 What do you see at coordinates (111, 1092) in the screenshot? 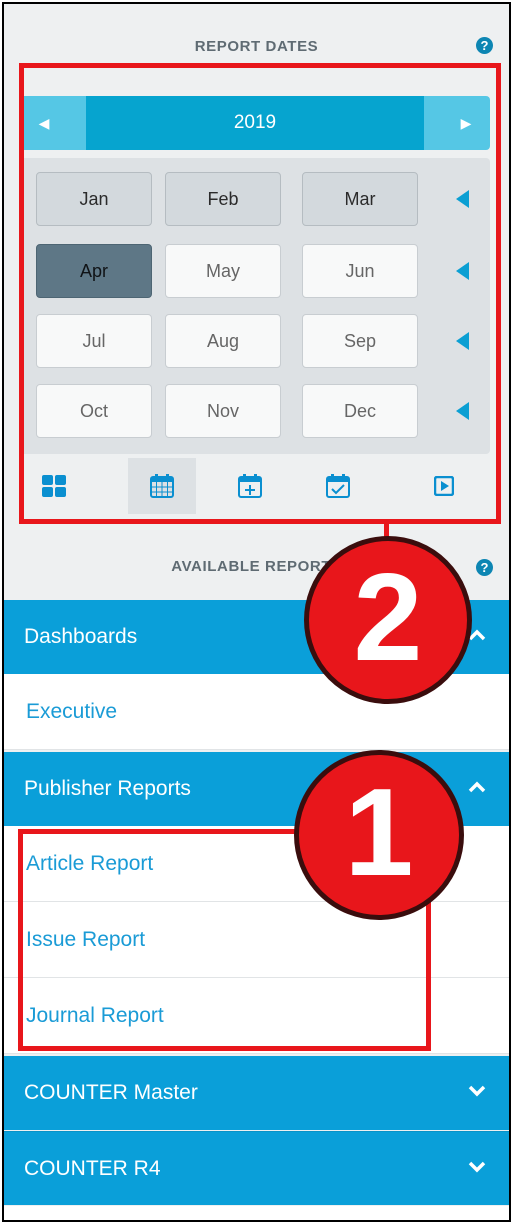
I see `accordion-counter-master-label: COUNTER Master` at bounding box center [111, 1092].